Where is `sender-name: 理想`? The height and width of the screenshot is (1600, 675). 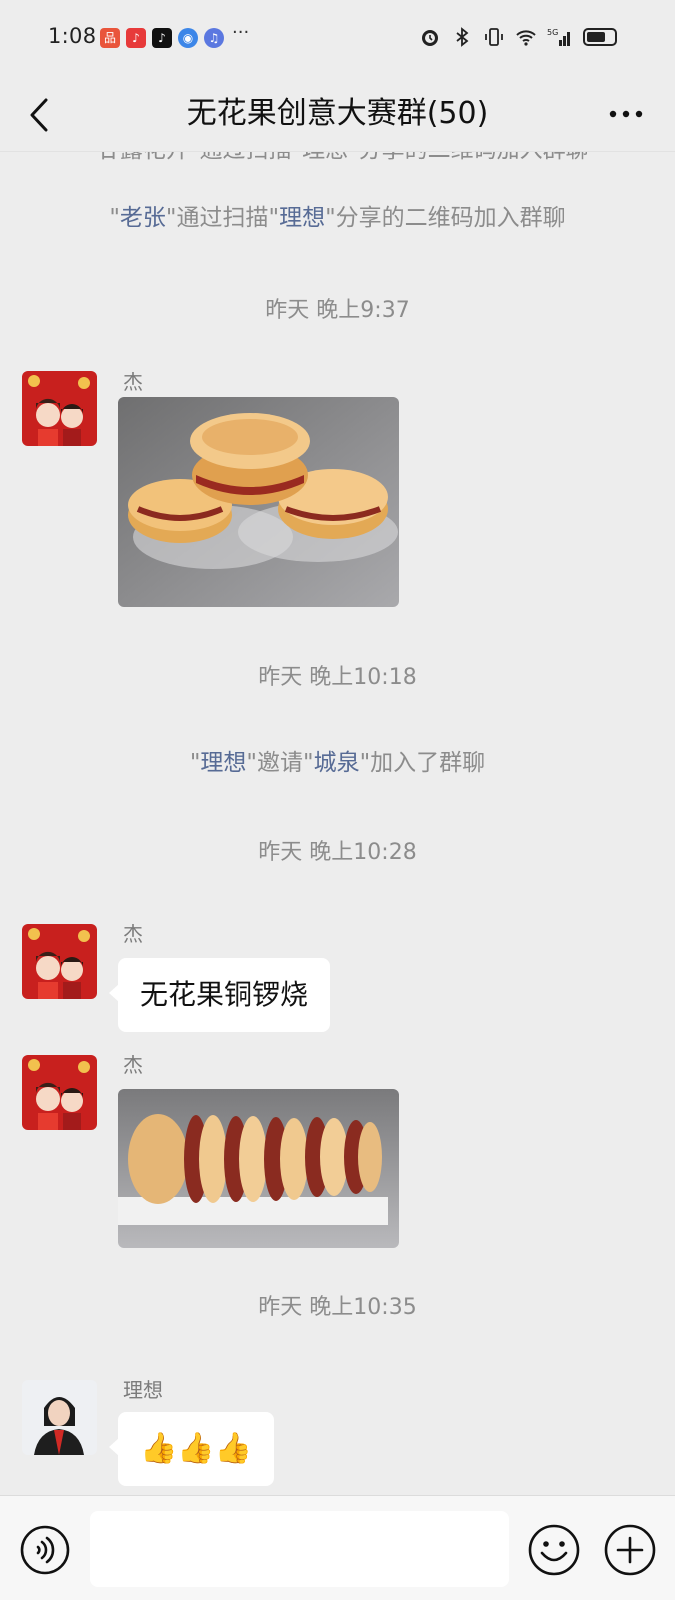 sender-name: 理想 is located at coordinates (143, 1390).